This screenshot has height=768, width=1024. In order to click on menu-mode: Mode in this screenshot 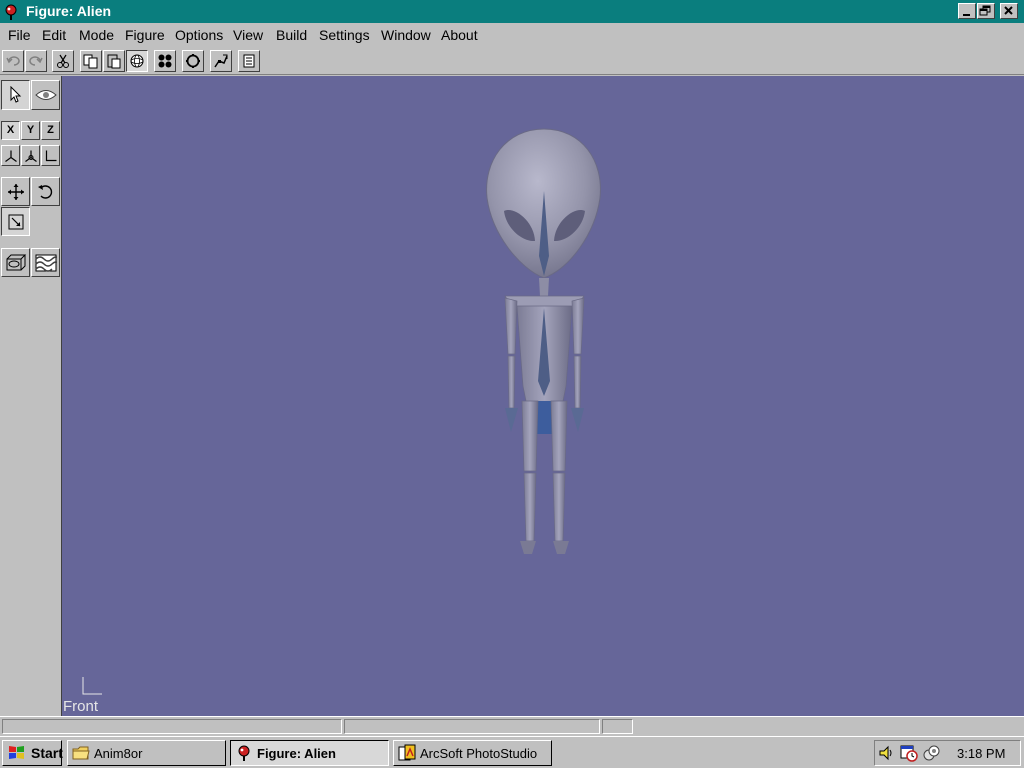, I will do `click(96, 35)`.